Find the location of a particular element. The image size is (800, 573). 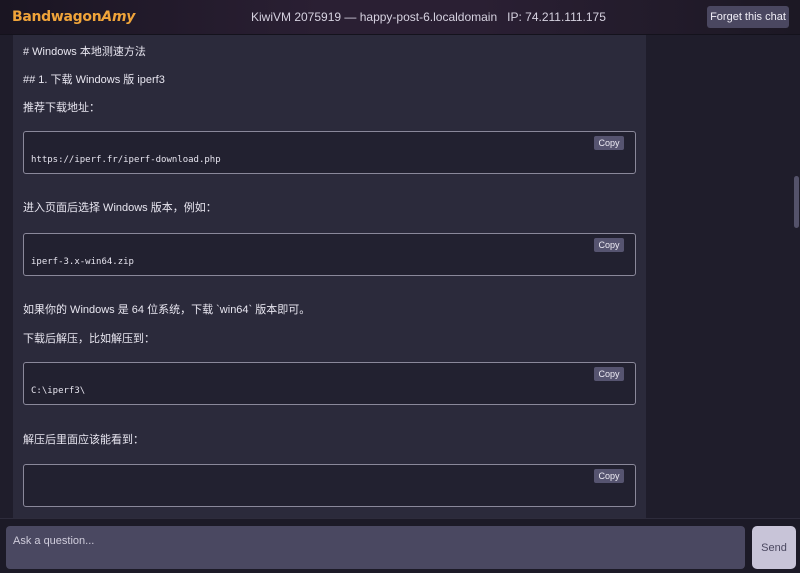

heading-h2: ## 1. 下载 Windows 版 iperf3 is located at coordinates (94, 80).